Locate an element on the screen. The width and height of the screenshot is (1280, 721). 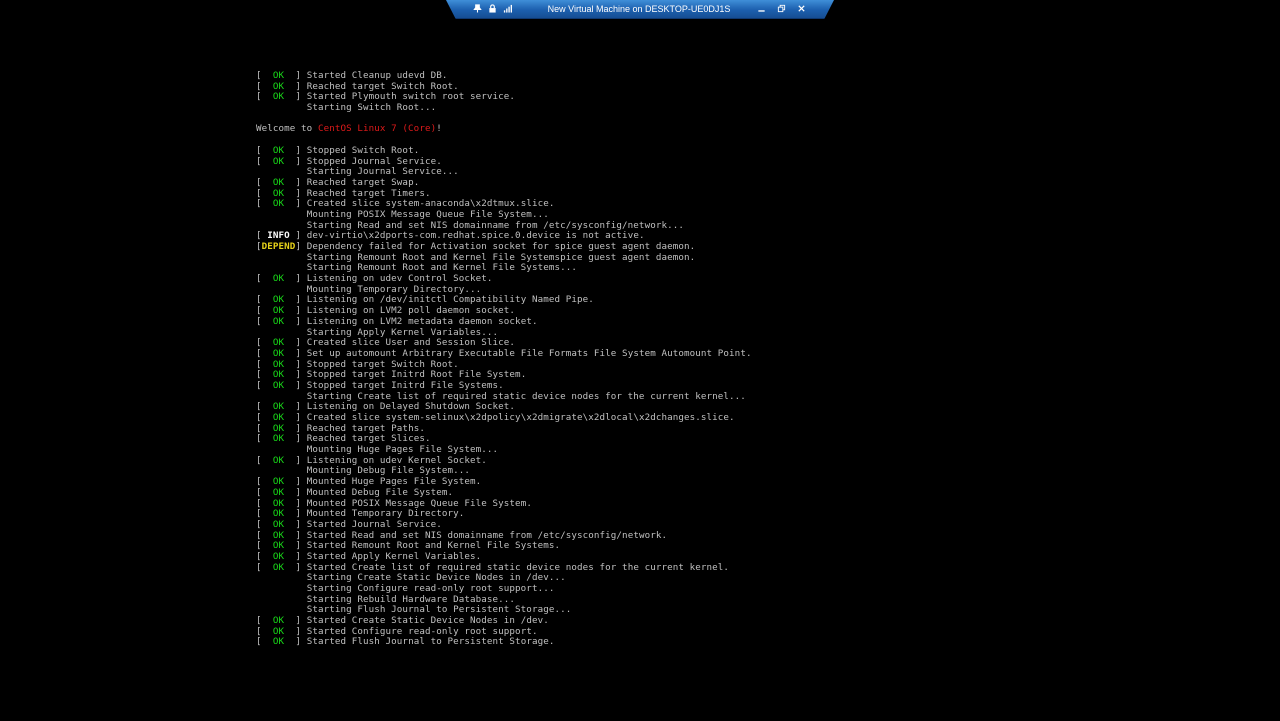
console-message: Listening on udev Kernel Socket. is located at coordinates (396, 460).